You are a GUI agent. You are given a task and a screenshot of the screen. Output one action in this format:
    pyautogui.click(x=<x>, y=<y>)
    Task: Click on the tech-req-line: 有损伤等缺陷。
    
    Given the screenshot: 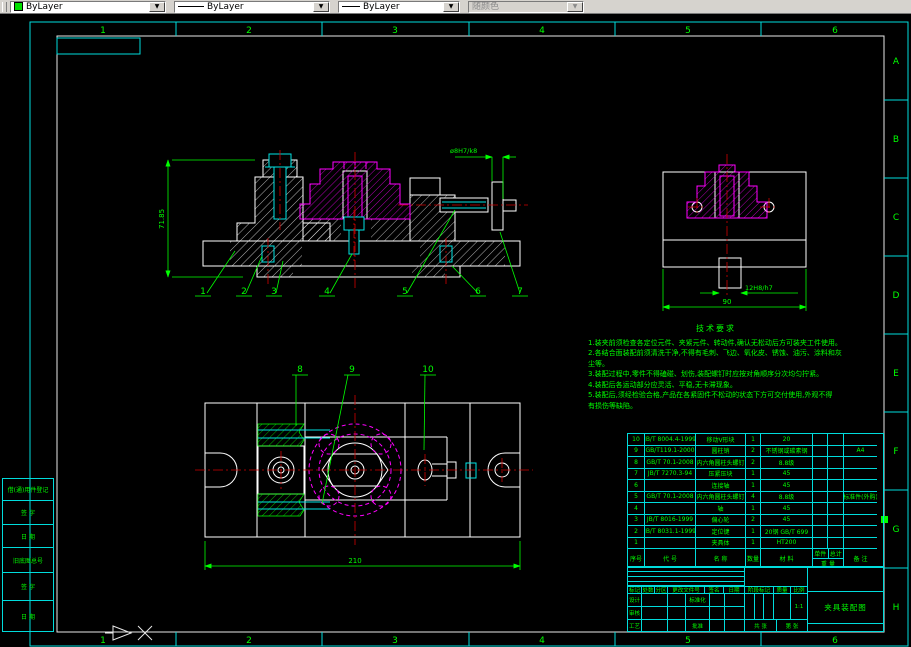 What is the action you would take?
    pyautogui.click(x=612, y=405)
    